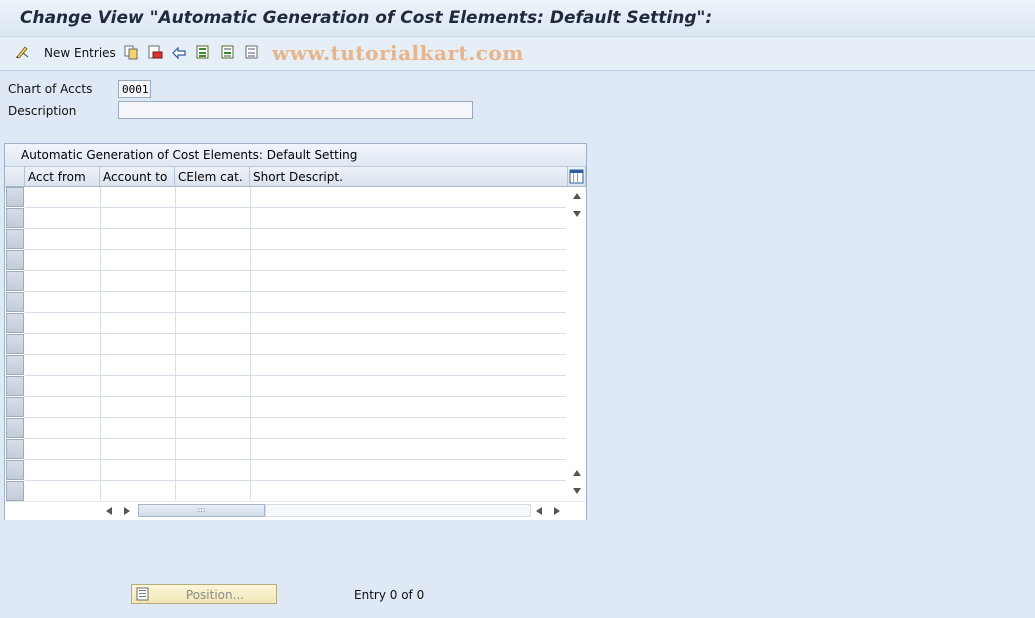  What do you see at coordinates (201, 510) in the screenshot?
I see `horizontal-scroll-thumb: :::` at bounding box center [201, 510].